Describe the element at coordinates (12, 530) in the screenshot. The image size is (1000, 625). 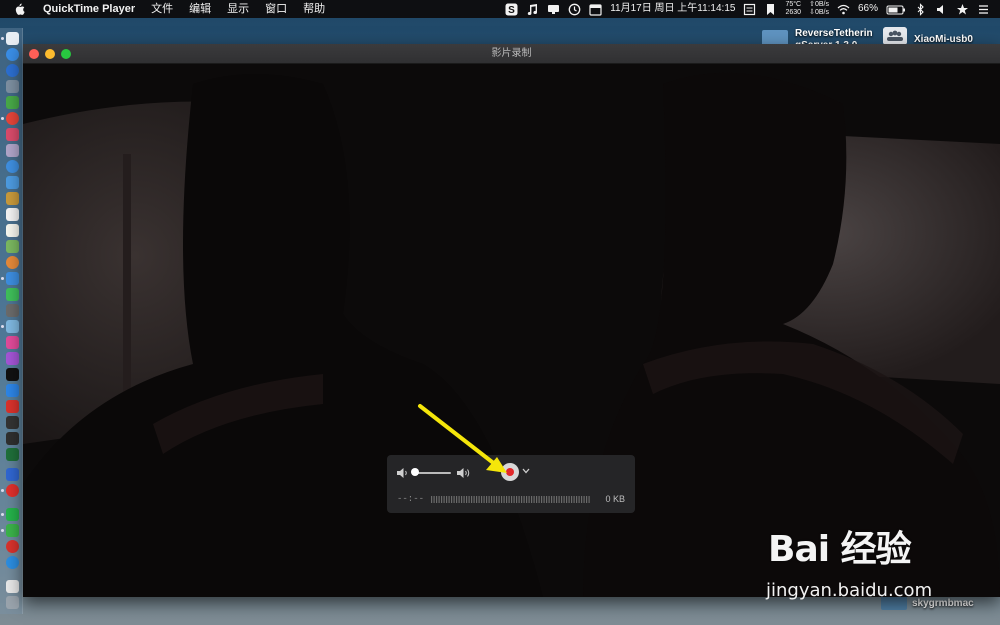
I see `wechat-icon` at that location.